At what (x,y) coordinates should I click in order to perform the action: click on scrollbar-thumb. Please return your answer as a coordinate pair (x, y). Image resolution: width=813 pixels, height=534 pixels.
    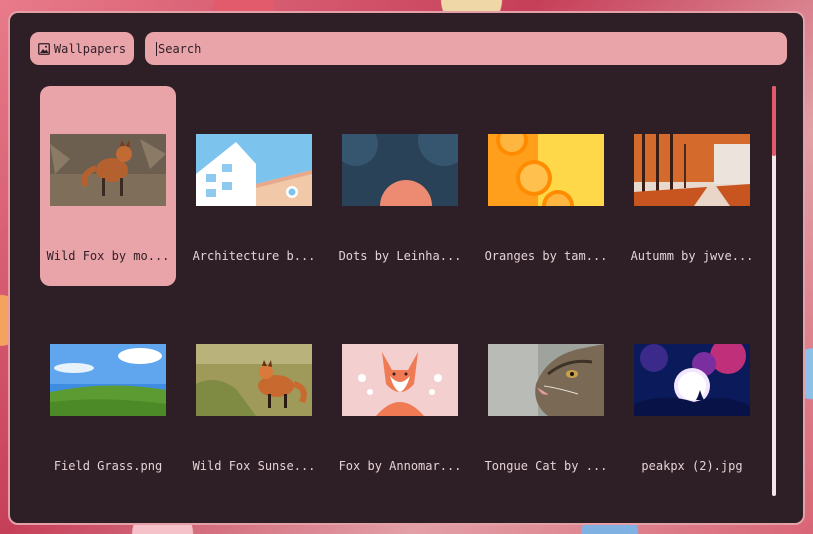
    Looking at the image, I should click on (774, 121).